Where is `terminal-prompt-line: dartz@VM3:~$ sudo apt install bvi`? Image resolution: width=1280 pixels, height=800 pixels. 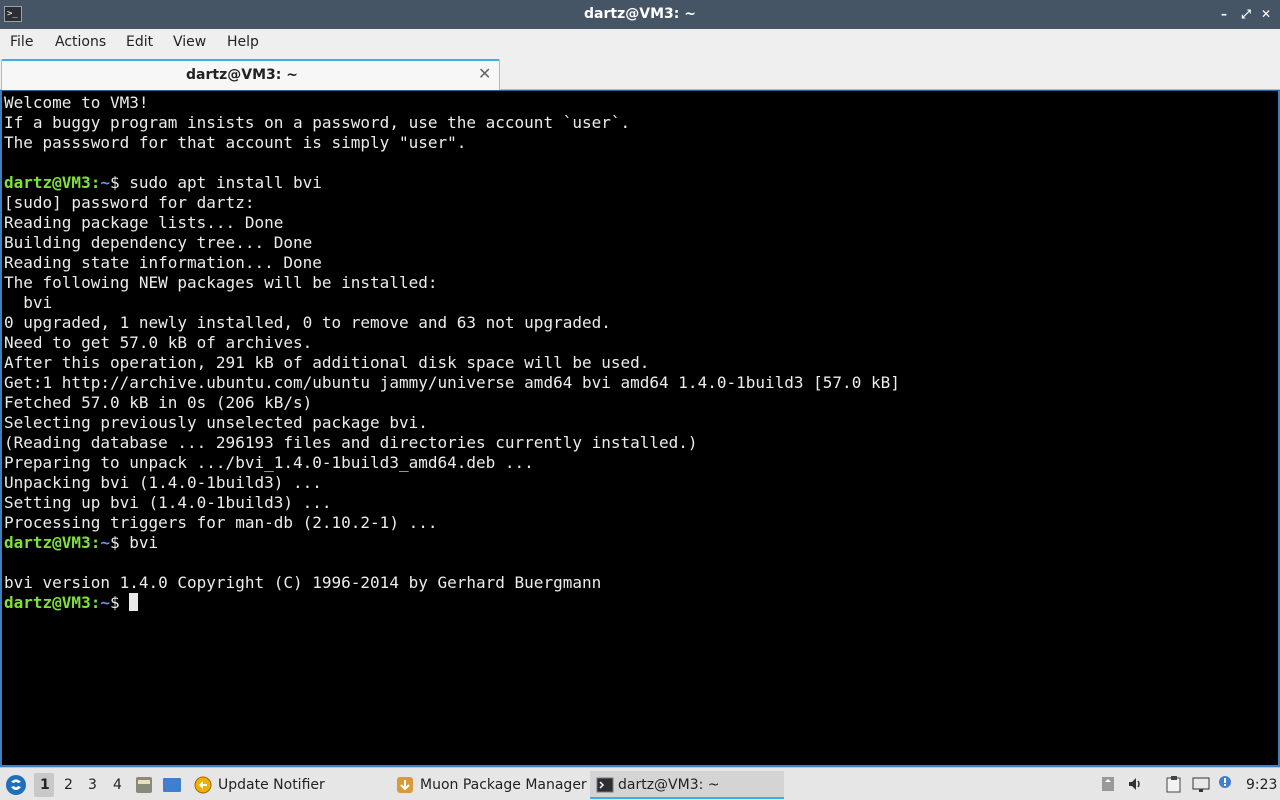 terminal-prompt-line: dartz@VM3:~$ sudo apt install bvi is located at coordinates (163, 182).